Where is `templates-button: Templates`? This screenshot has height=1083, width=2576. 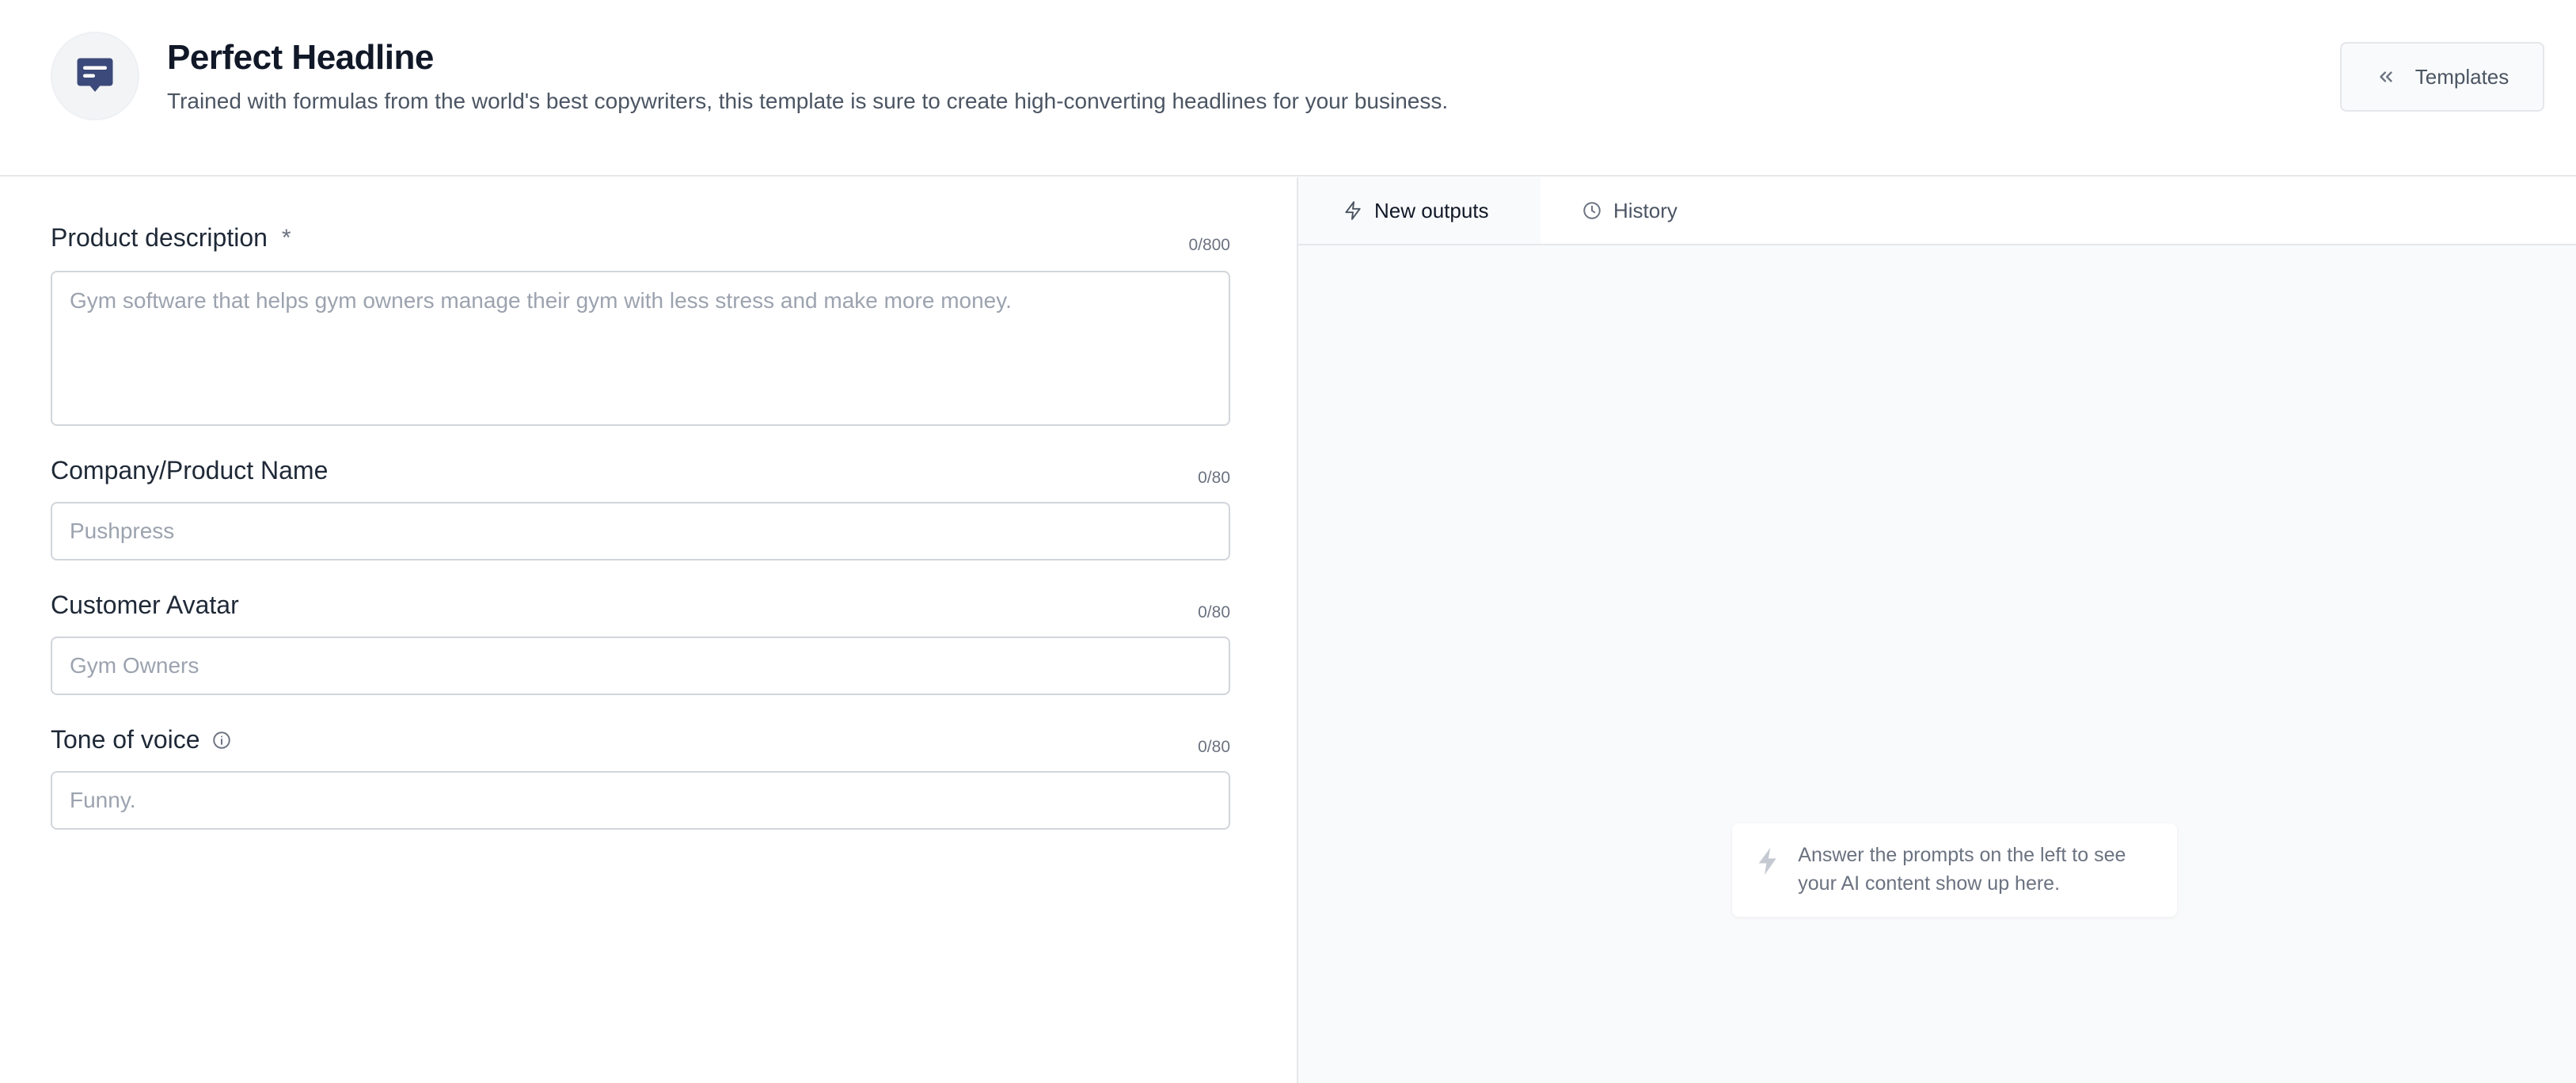
templates-button: Templates is located at coordinates (2442, 77).